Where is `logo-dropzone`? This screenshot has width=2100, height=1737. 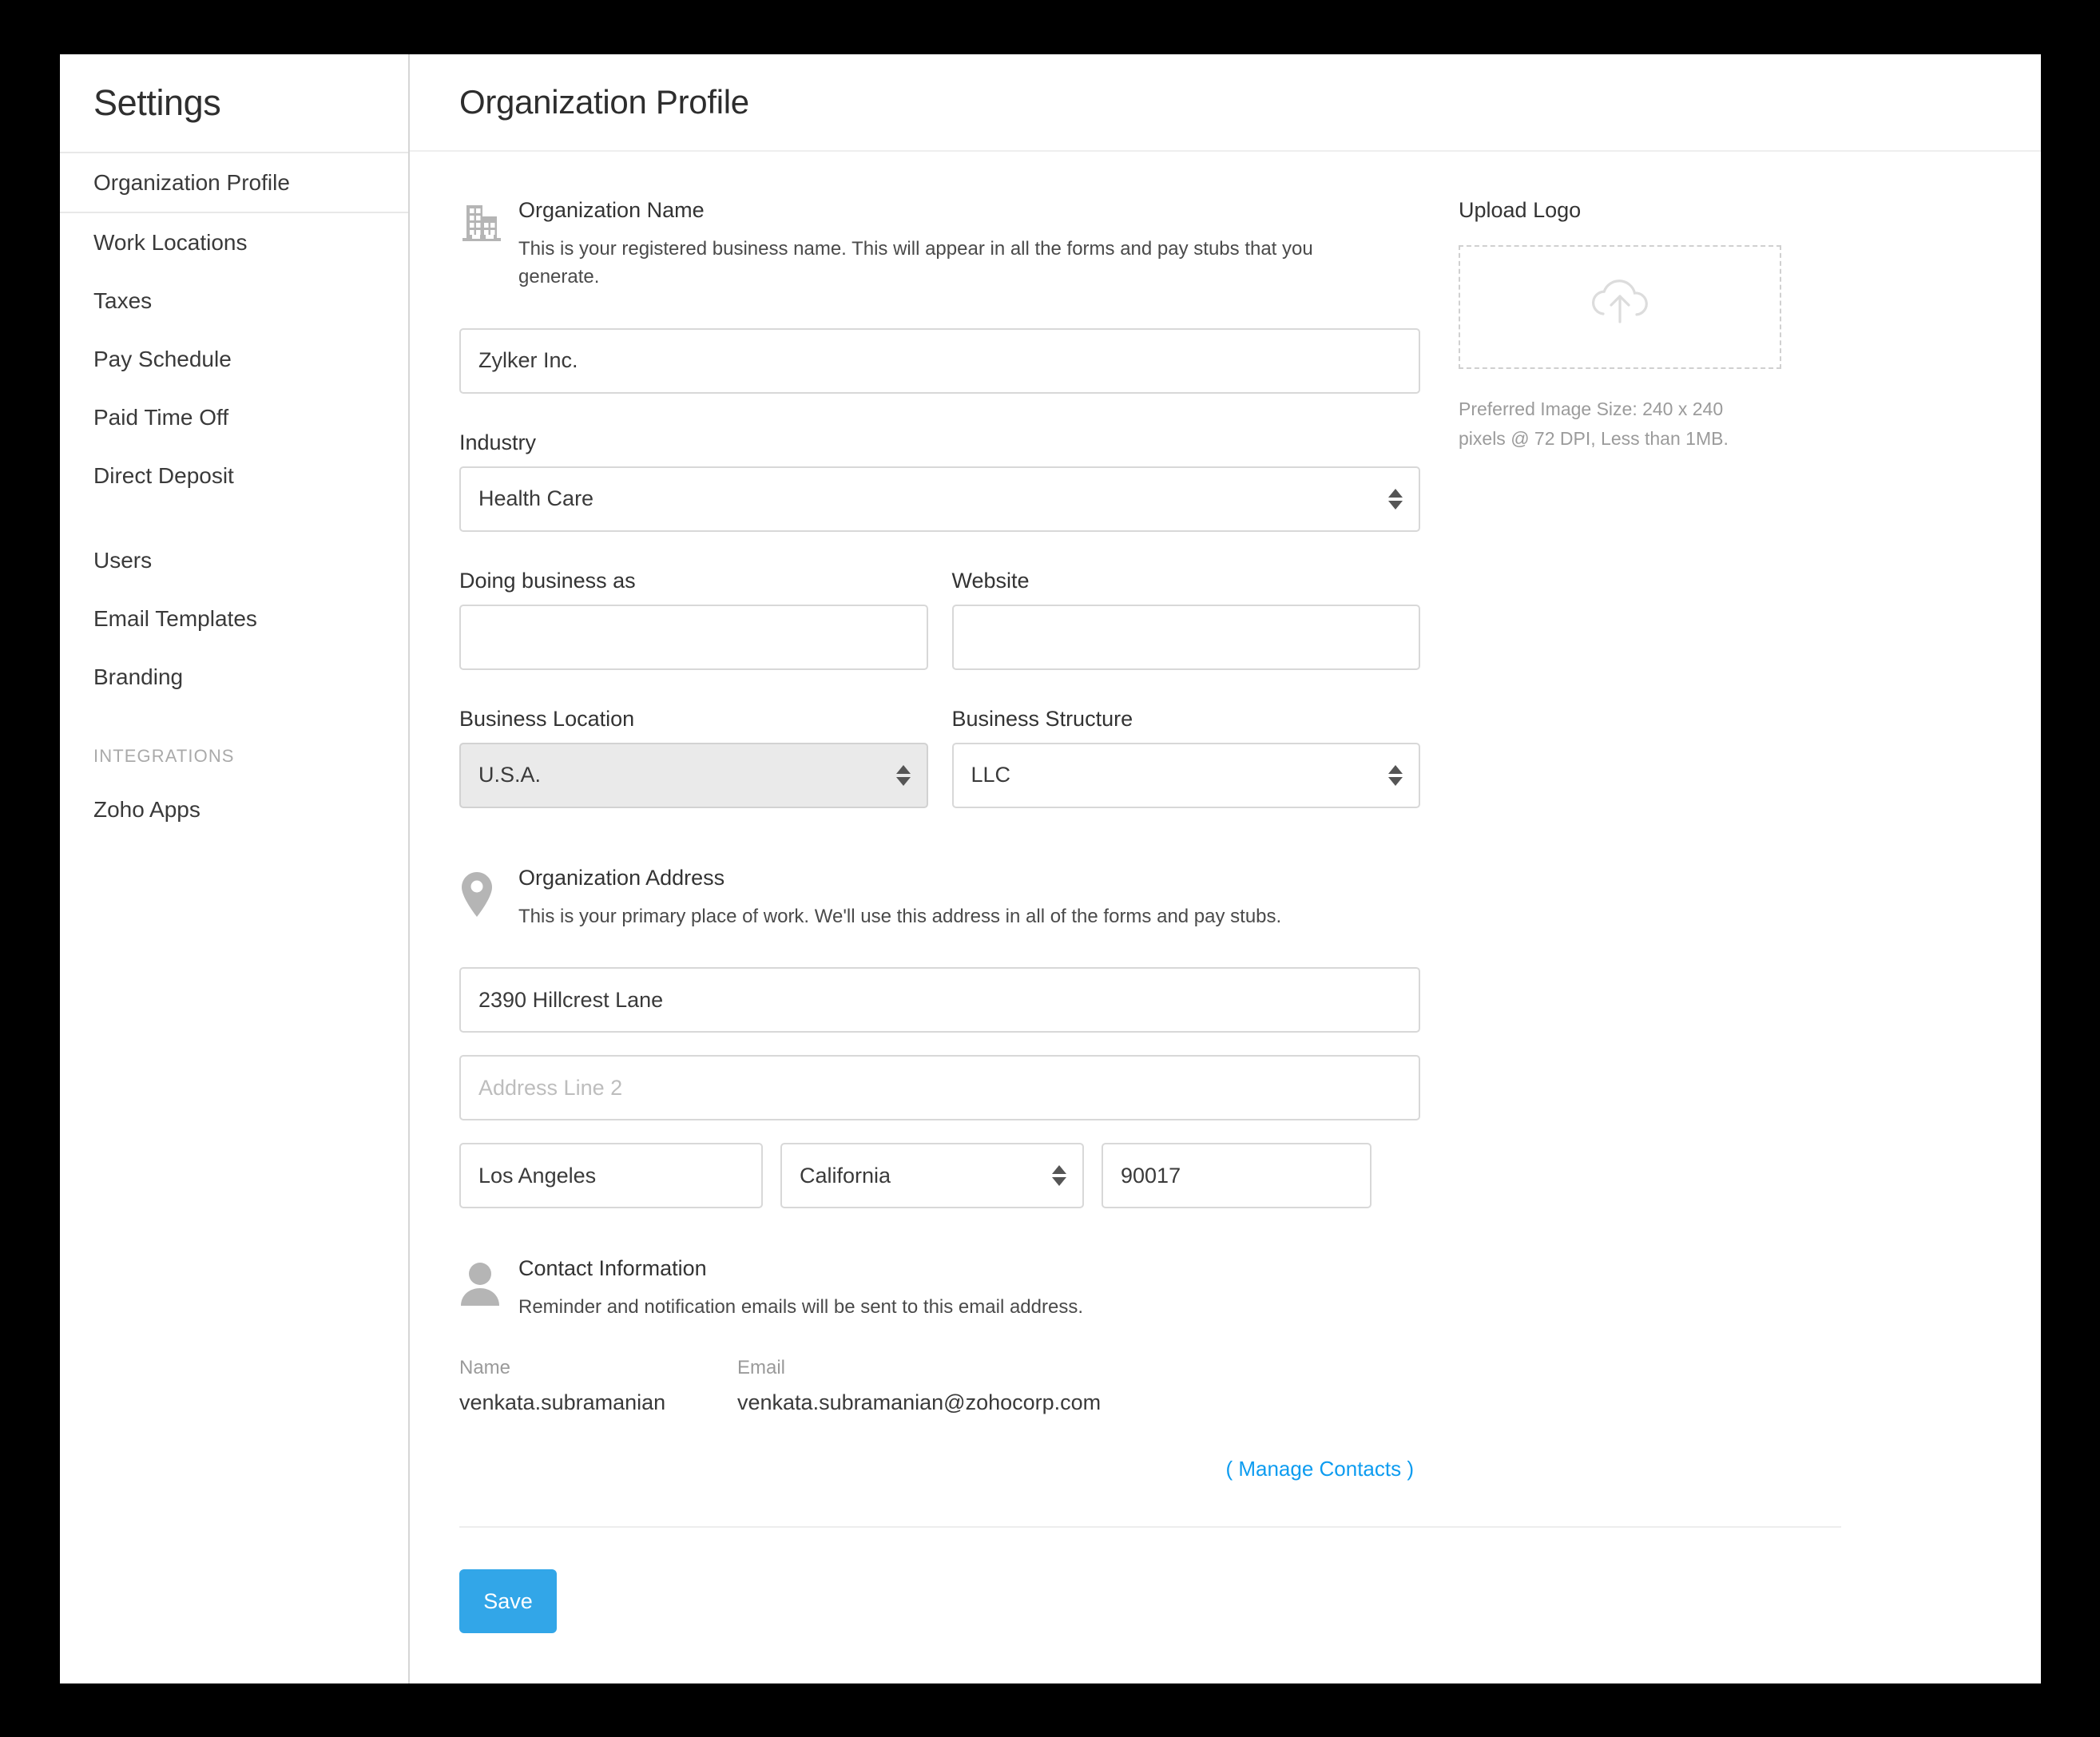 logo-dropzone is located at coordinates (1620, 307).